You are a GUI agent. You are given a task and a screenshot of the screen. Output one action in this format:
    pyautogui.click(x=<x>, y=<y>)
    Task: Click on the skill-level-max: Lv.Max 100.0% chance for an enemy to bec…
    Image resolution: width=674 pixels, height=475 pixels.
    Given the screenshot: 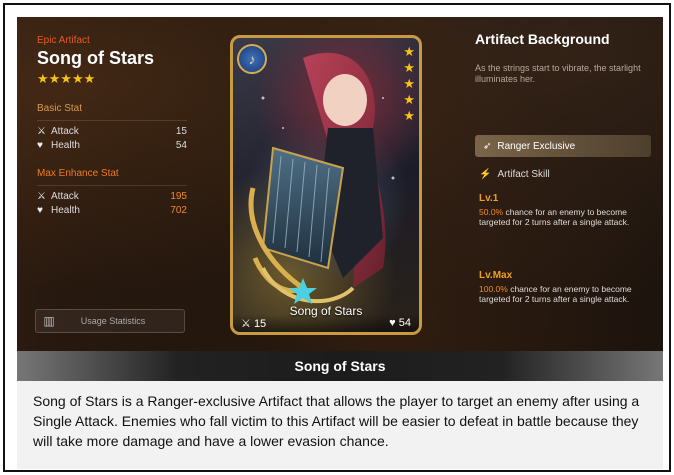 What is the action you would take?
    pyautogui.click(x=567, y=287)
    